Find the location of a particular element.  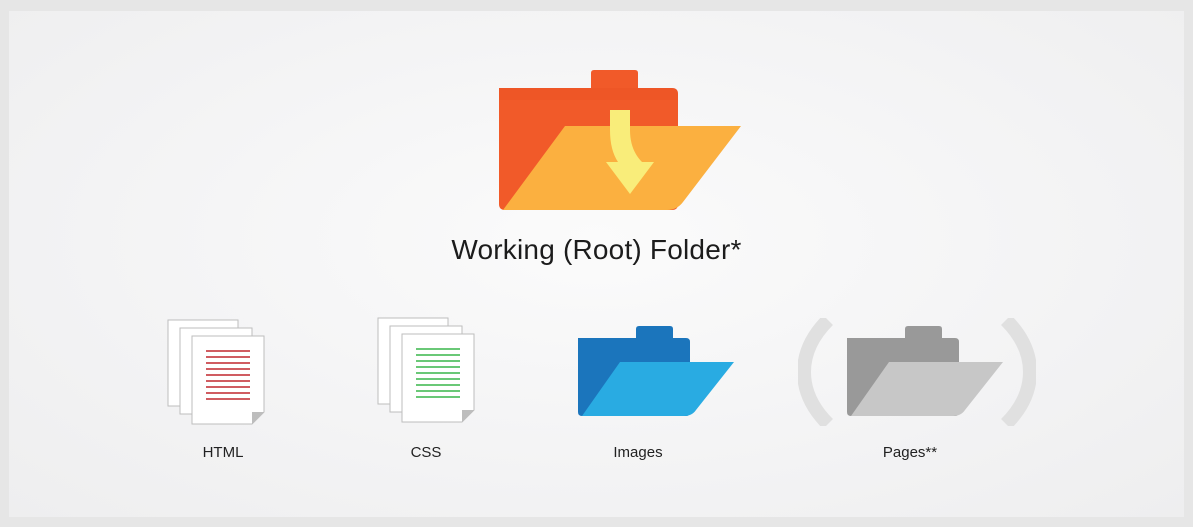

css-label: CSS is located at coordinates (426, 452).